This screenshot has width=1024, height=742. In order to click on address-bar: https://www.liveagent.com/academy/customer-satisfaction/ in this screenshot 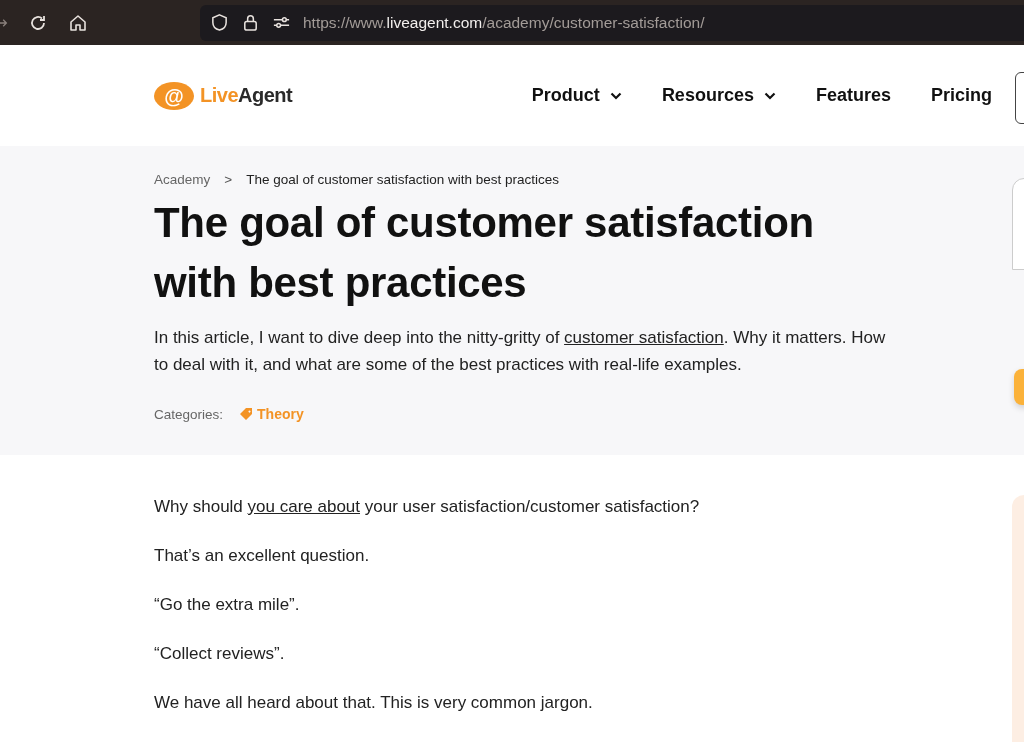, I will do `click(612, 22)`.